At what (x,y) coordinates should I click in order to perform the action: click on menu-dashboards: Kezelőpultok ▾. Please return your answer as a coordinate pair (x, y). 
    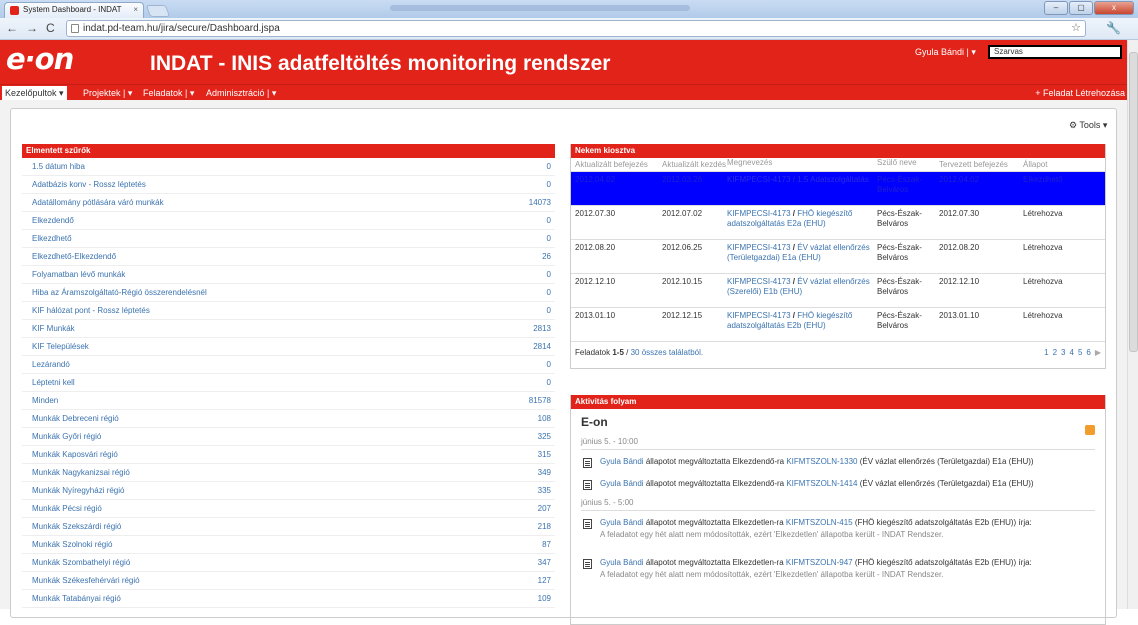
    Looking at the image, I should click on (34, 93).